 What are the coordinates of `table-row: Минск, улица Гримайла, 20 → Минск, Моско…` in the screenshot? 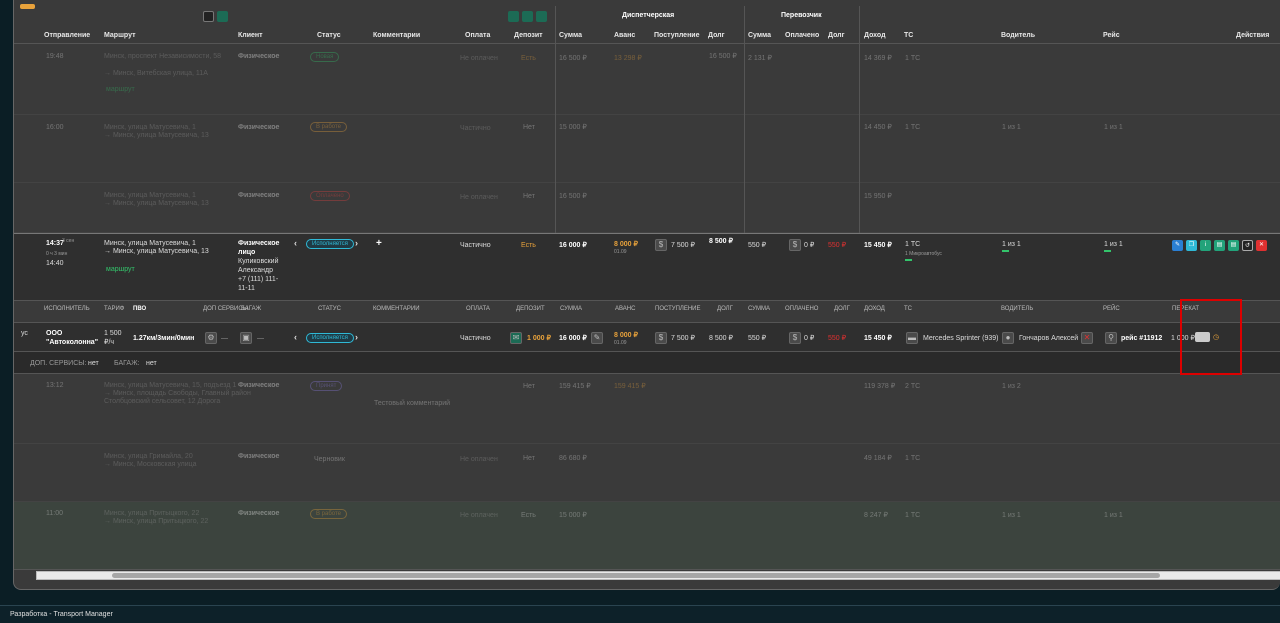 It's located at (647, 473).